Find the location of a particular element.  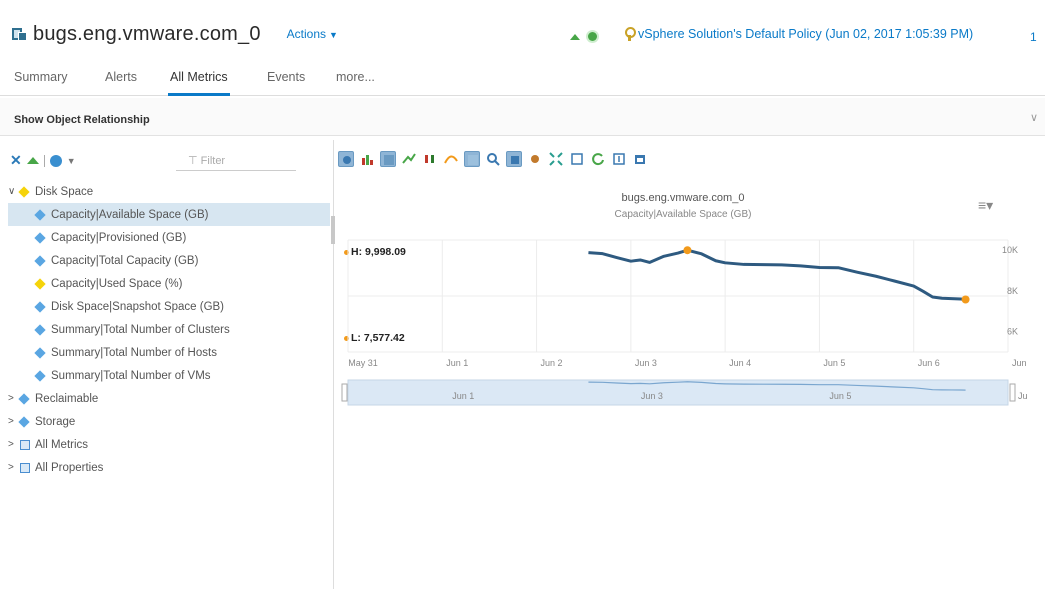

object-title: bugs.eng.vmware.com_0 is located at coordinates (147, 33).